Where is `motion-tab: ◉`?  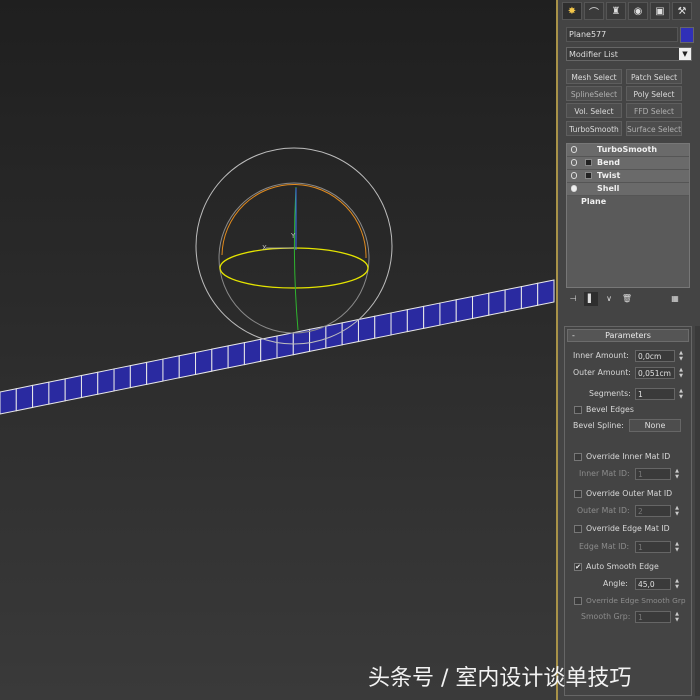
motion-tab: ◉ is located at coordinates (638, 11).